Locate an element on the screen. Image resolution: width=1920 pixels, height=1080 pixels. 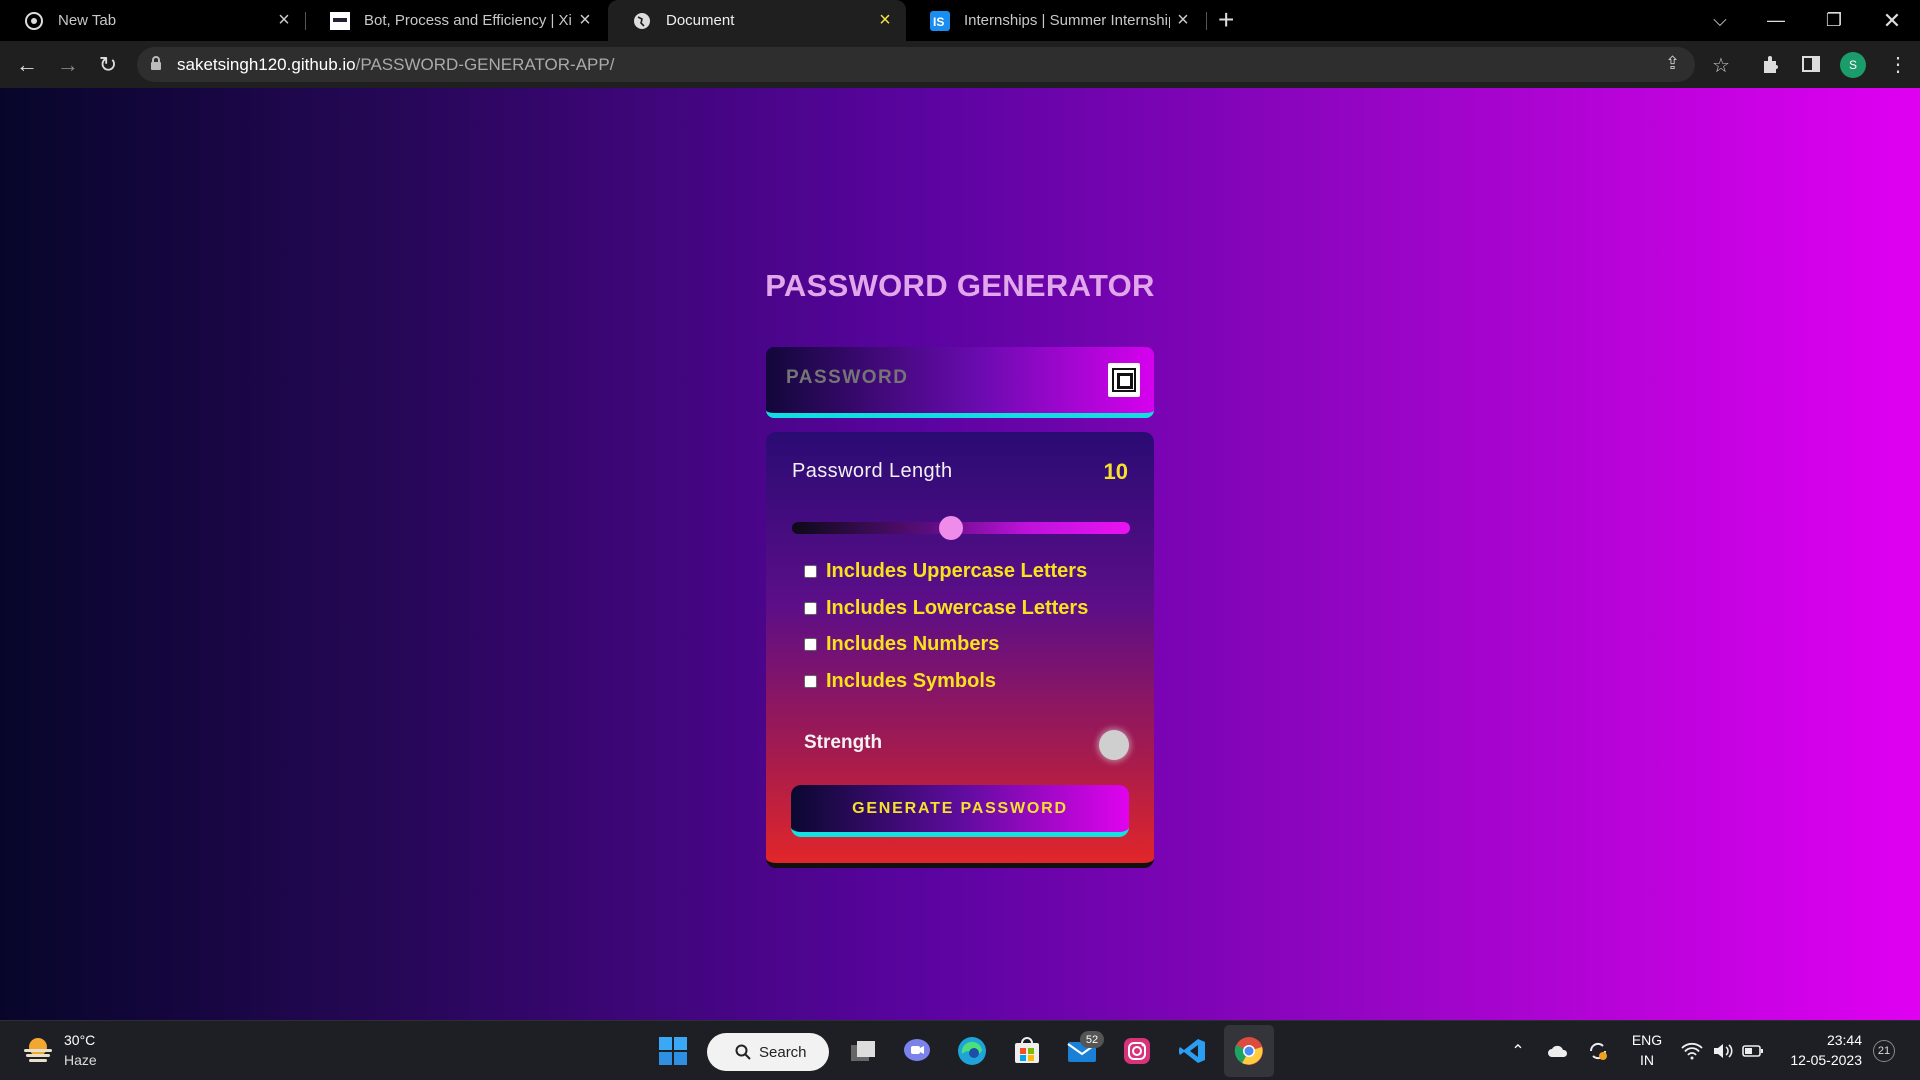
new-tab-plus-icon: + is located at coordinates (1226, 20).